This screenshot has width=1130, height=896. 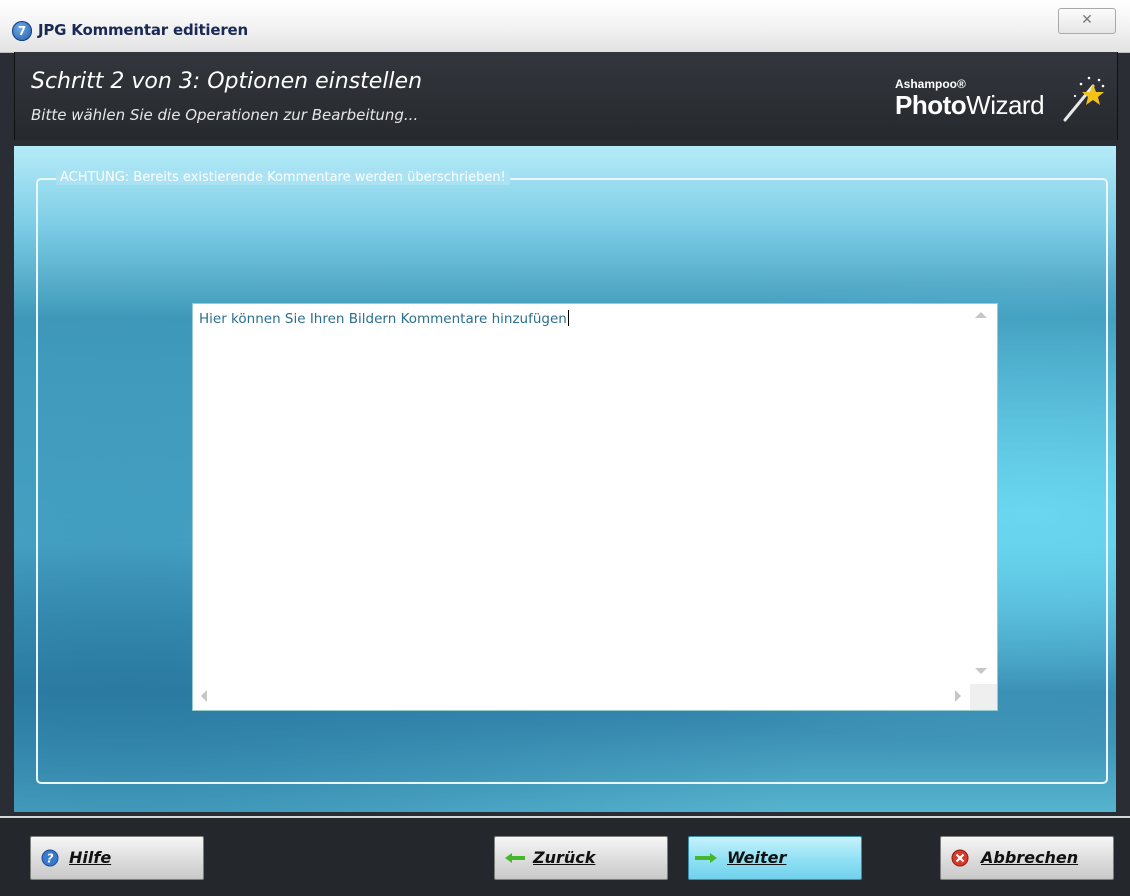 I want to click on cancel-label: Abbrechen, so click(x=1030, y=857).